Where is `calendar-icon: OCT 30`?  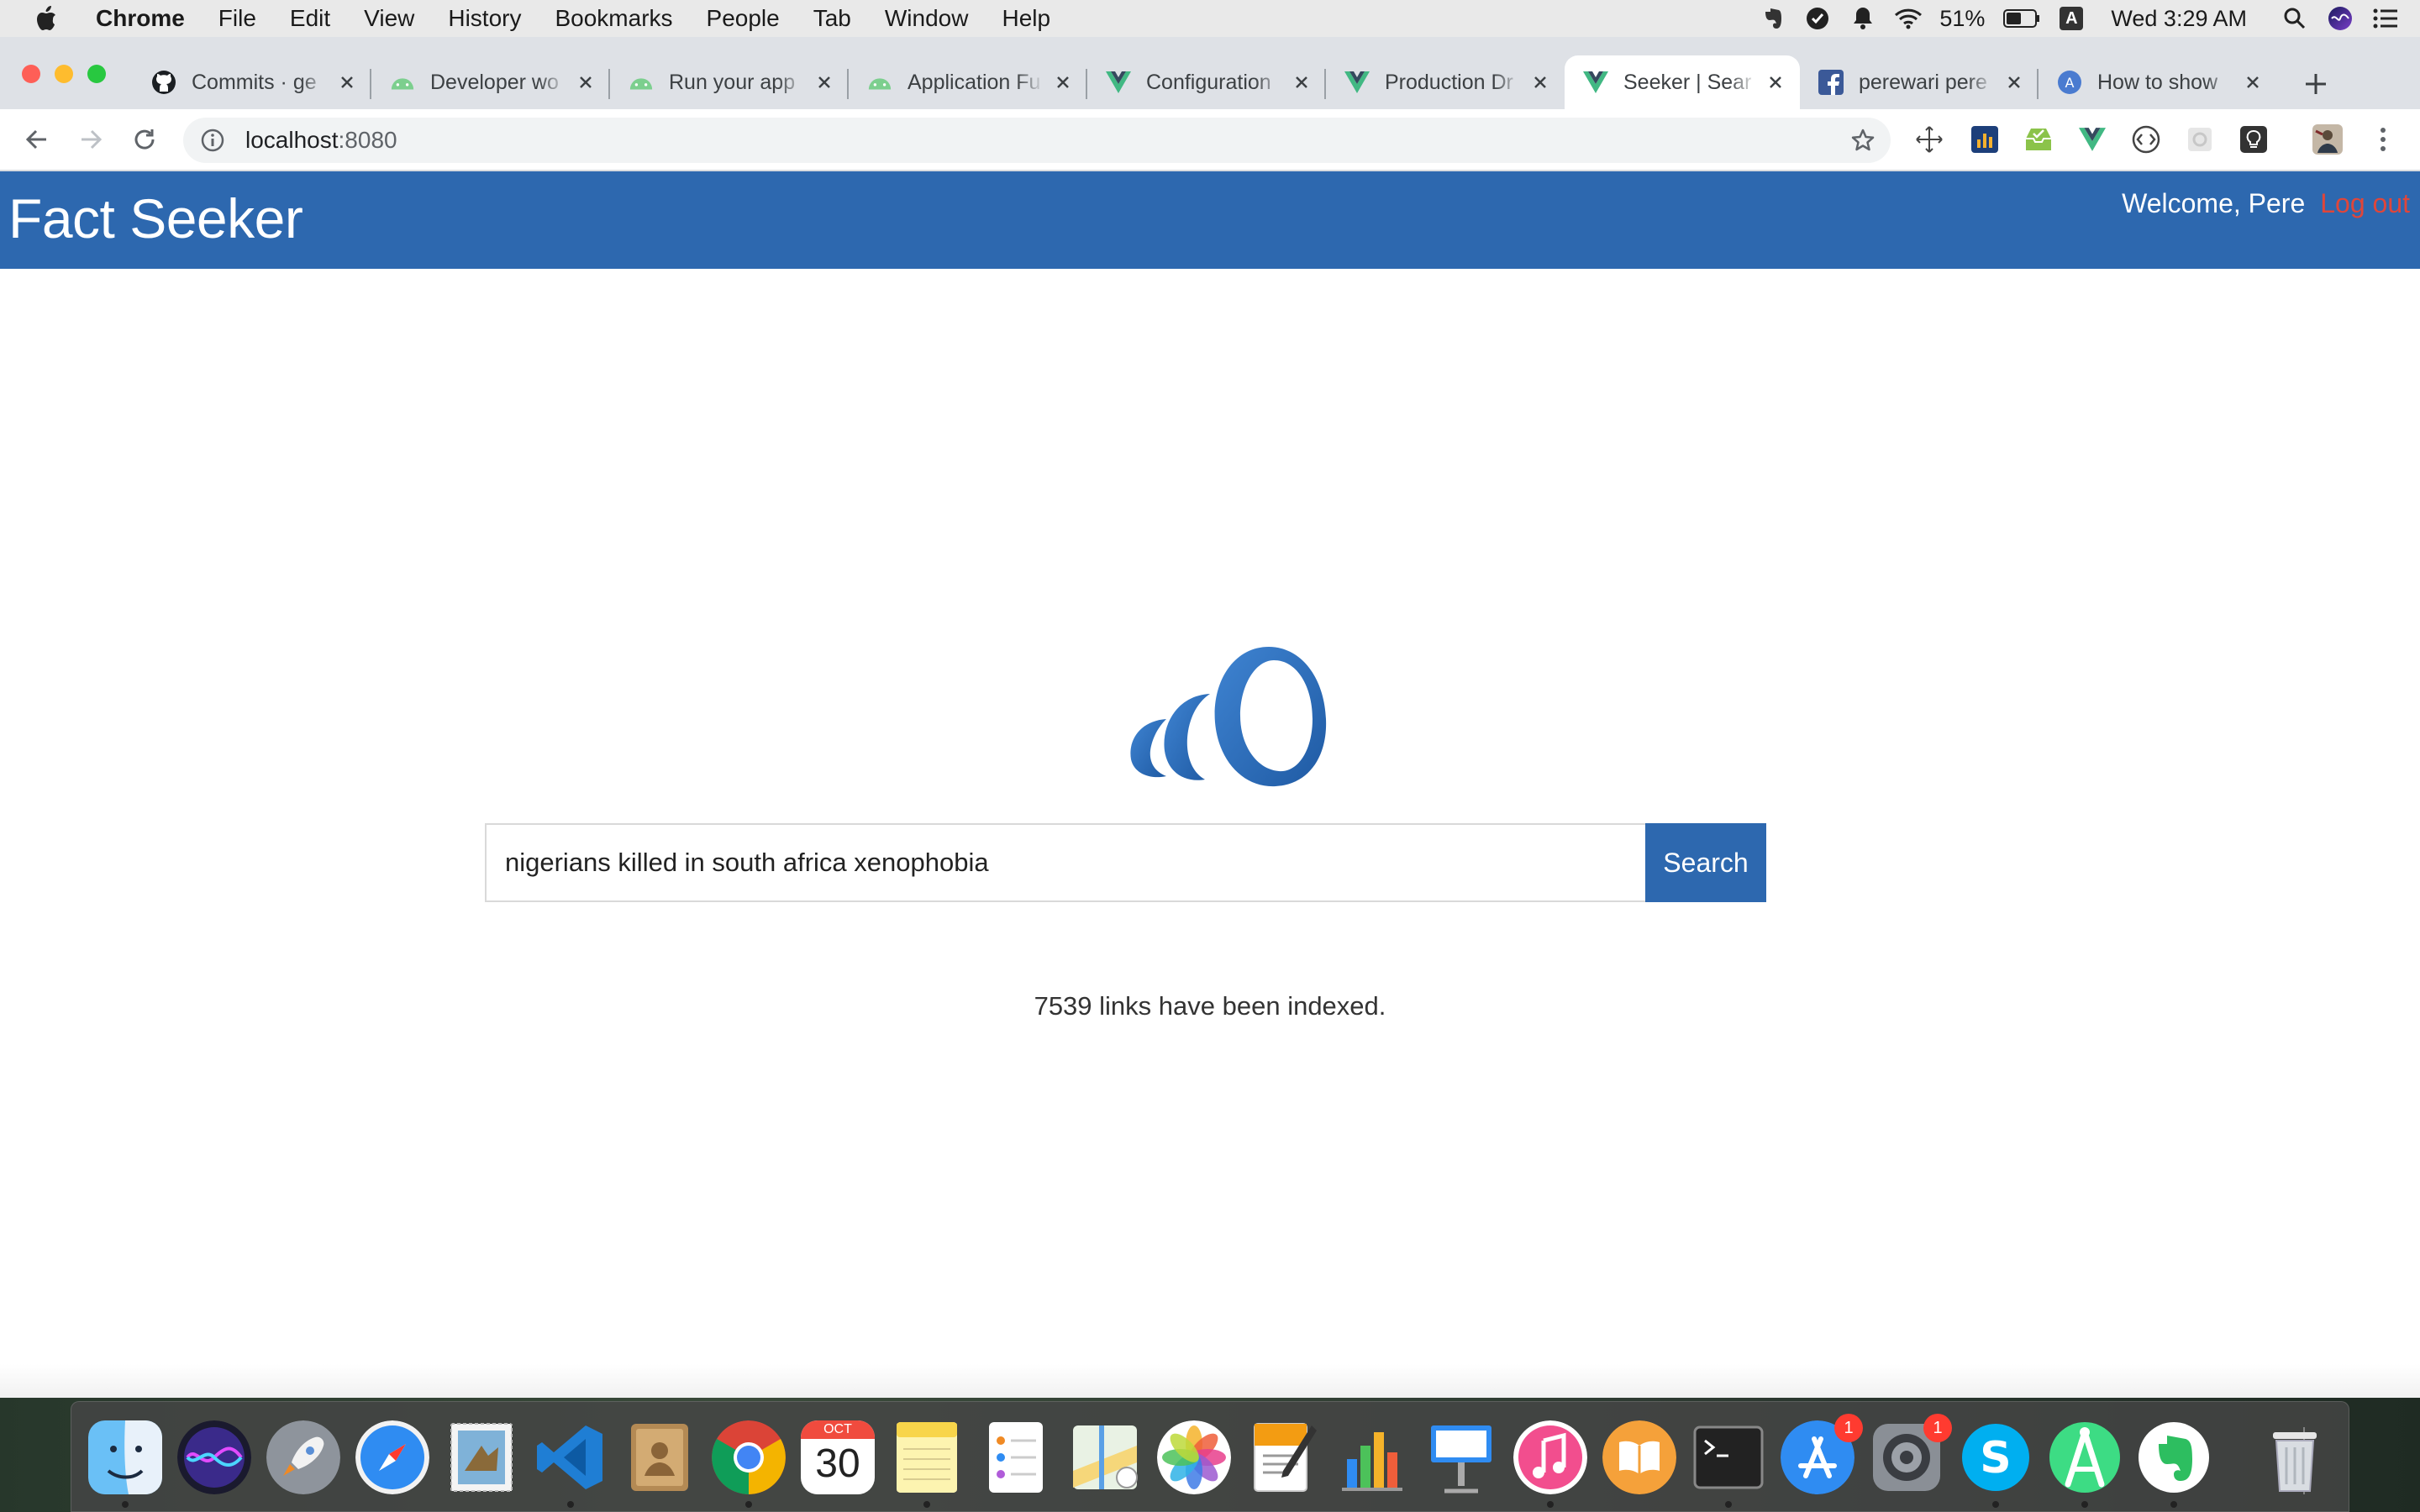 calendar-icon: OCT 30 is located at coordinates (838, 1457).